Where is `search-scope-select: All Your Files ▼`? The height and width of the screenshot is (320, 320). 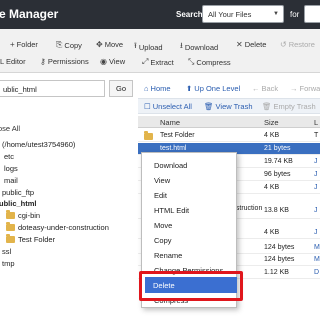 search-scope-select: All Your Files ▼ is located at coordinates (243, 14).